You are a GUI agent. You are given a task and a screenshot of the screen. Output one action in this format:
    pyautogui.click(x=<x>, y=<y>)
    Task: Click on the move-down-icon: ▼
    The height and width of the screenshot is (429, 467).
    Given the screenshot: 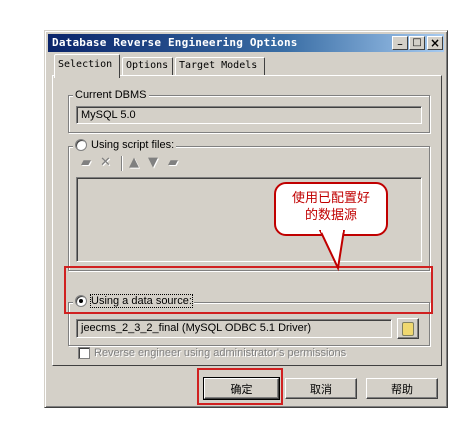 What is the action you would take?
    pyautogui.click(x=153, y=163)
    